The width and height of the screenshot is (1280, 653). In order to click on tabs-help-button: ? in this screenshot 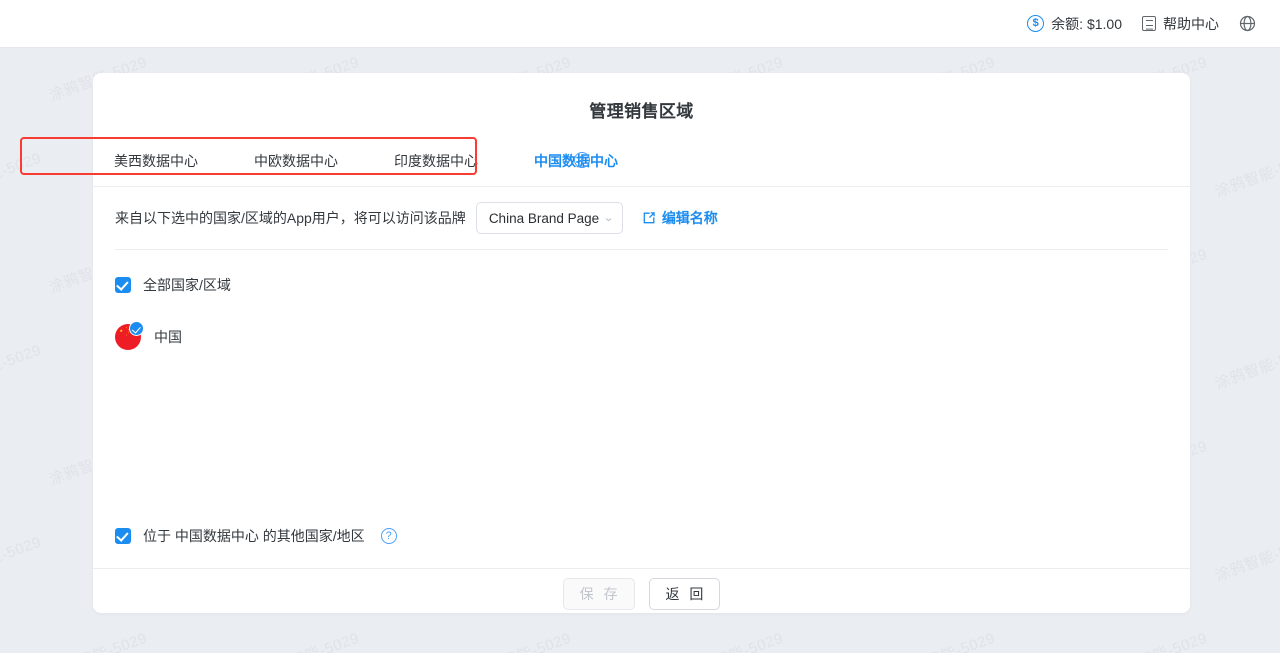, I will do `click(582, 160)`.